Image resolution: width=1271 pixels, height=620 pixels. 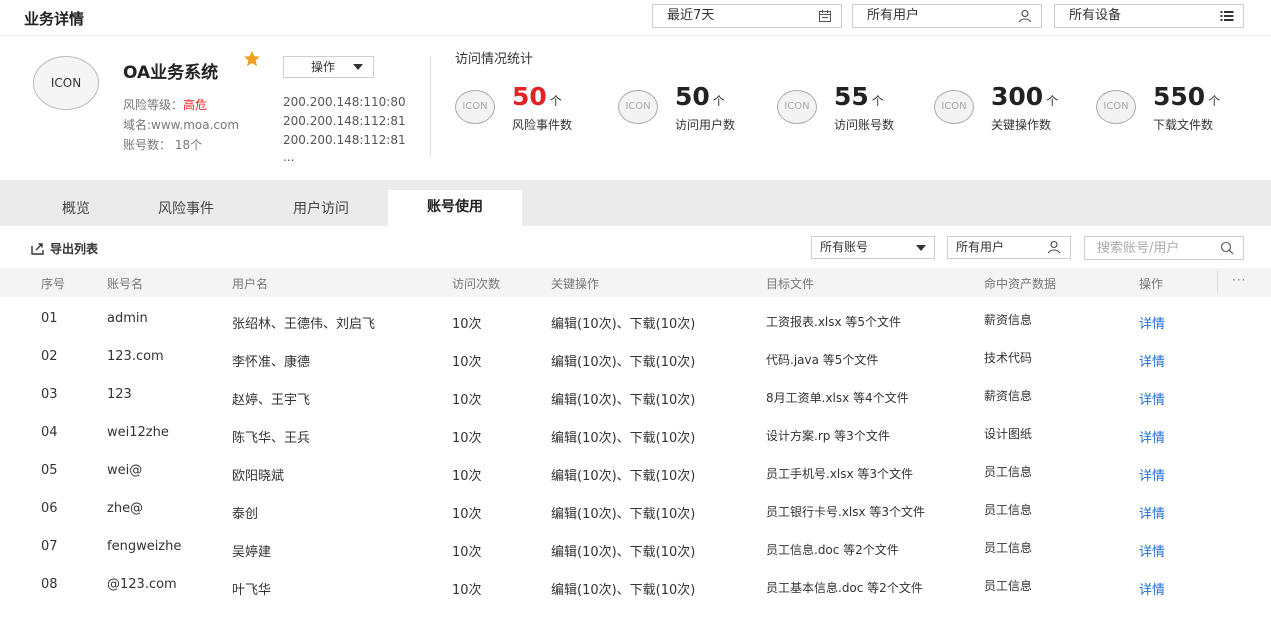 I want to click on search-icon, so click(x=1227, y=248).